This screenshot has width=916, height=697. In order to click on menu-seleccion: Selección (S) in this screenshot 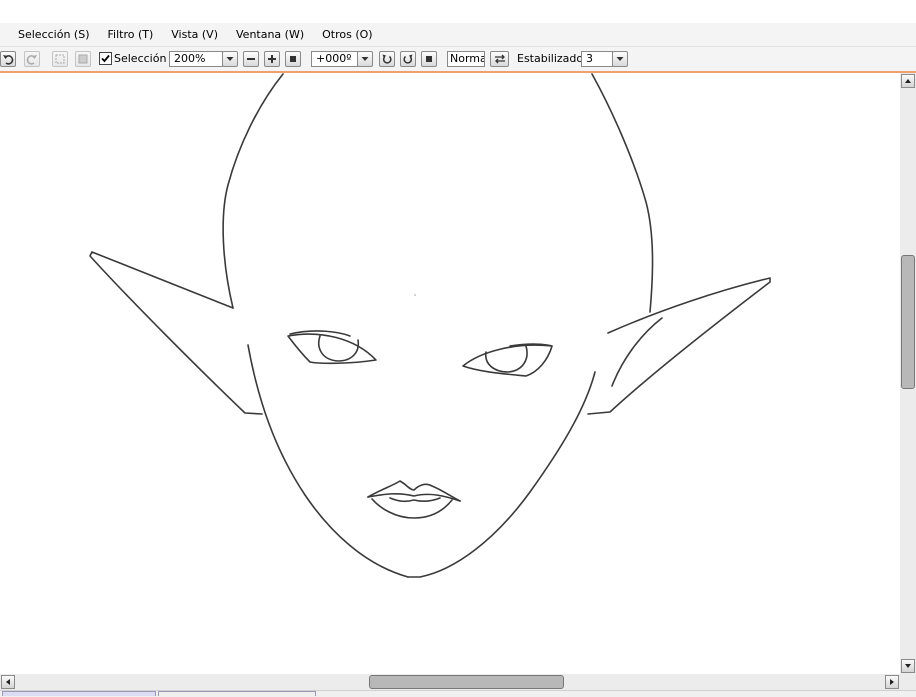, I will do `click(54, 34)`.